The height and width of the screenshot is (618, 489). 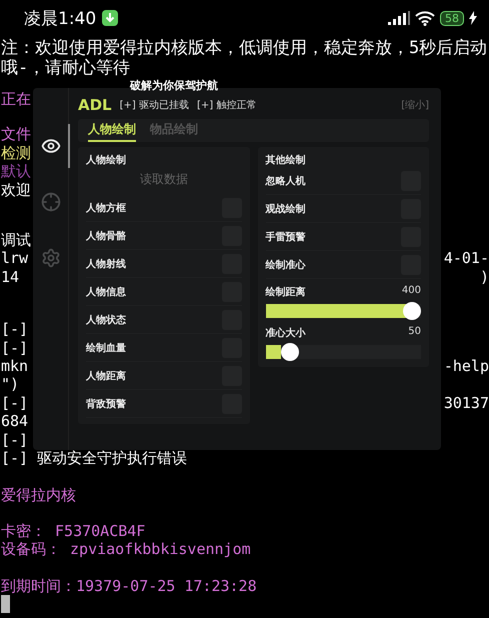 What do you see at coordinates (106, 236) in the screenshot?
I see `toggle-label: 人物骨骼` at bounding box center [106, 236].